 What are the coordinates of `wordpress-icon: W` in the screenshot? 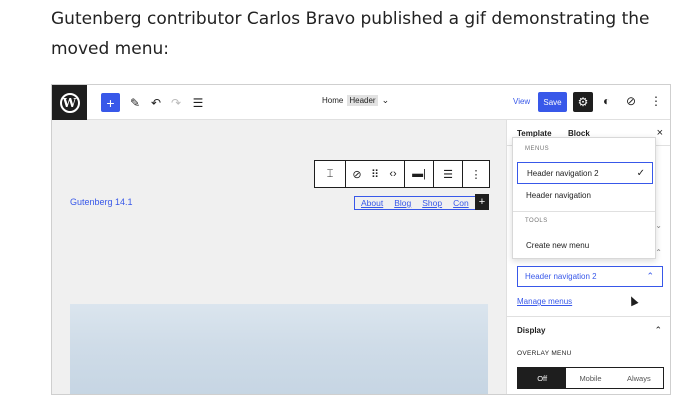 It's located at (69, 102).